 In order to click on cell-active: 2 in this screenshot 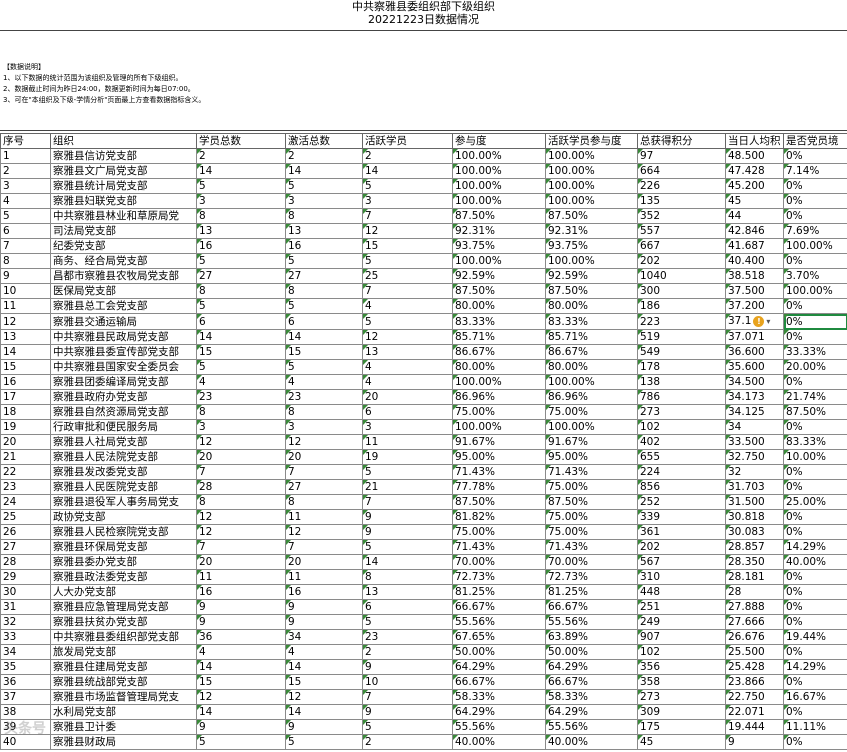, I will do `click(407, 652)`.